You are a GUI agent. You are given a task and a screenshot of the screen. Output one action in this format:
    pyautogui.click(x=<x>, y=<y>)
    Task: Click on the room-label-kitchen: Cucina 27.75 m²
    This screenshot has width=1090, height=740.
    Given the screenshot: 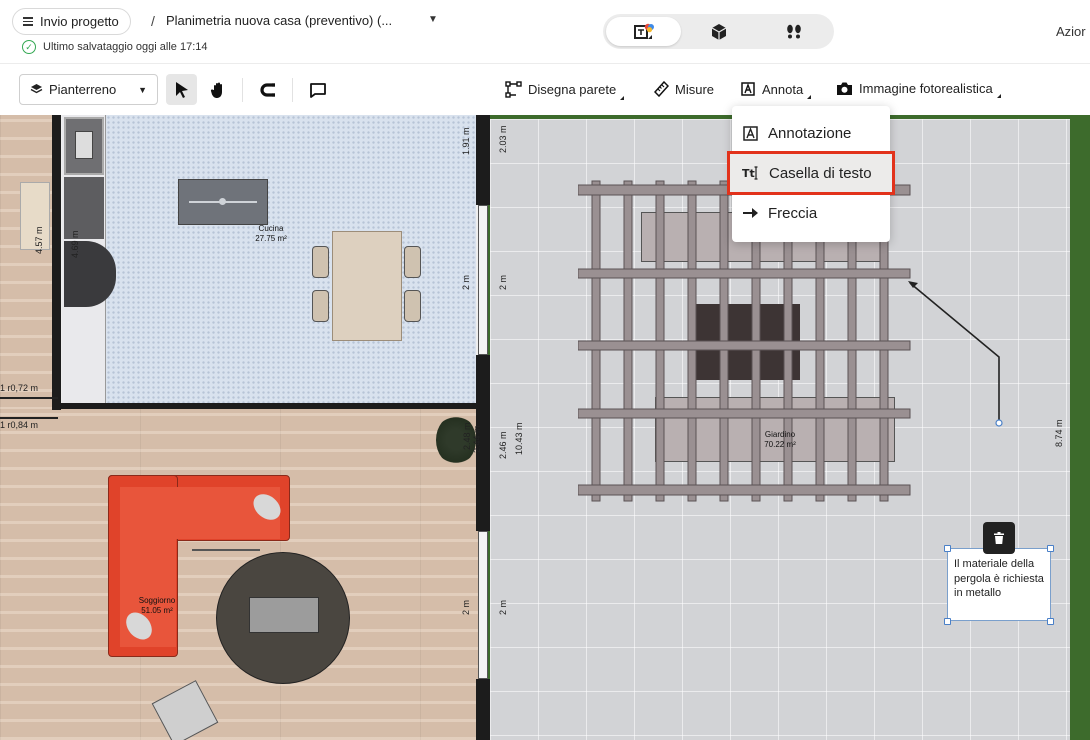 What is the action you would take?
    pyautogui.click(x=271, y=234)
    